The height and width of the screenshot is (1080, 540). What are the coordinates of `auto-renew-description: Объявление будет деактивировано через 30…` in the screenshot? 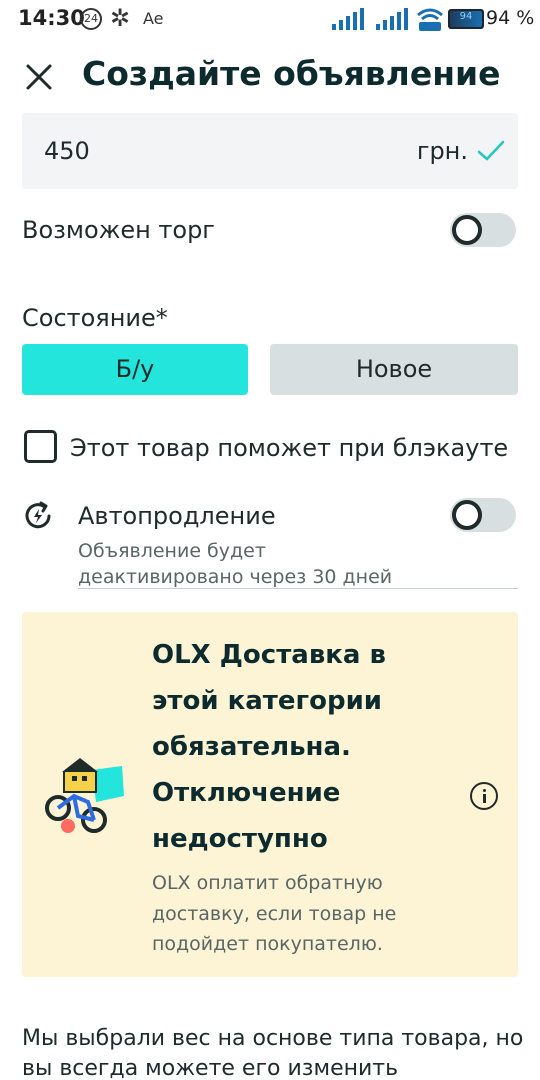 It's located at (235, 564).